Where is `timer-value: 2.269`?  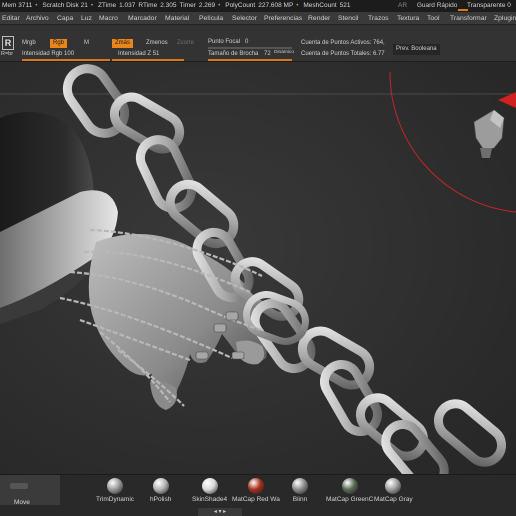 timer-value: 2.269 is located at coordinates (207, 5).